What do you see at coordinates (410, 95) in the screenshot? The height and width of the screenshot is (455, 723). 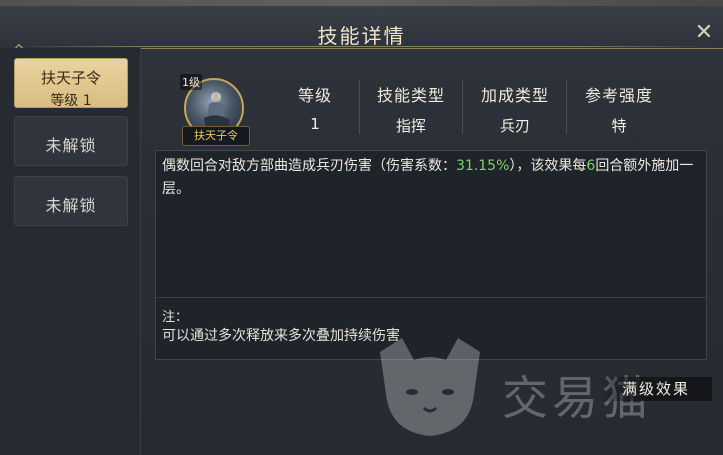 I see `stat-label: 技能类型` at bounding box center [410, 95].